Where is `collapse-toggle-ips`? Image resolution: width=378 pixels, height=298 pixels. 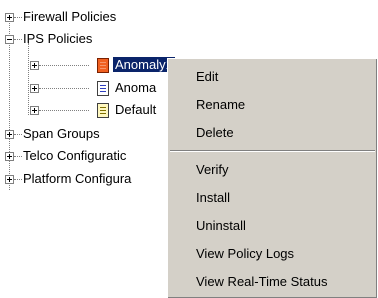
collapse-toggle-ips is located at coordinates (9, 39).